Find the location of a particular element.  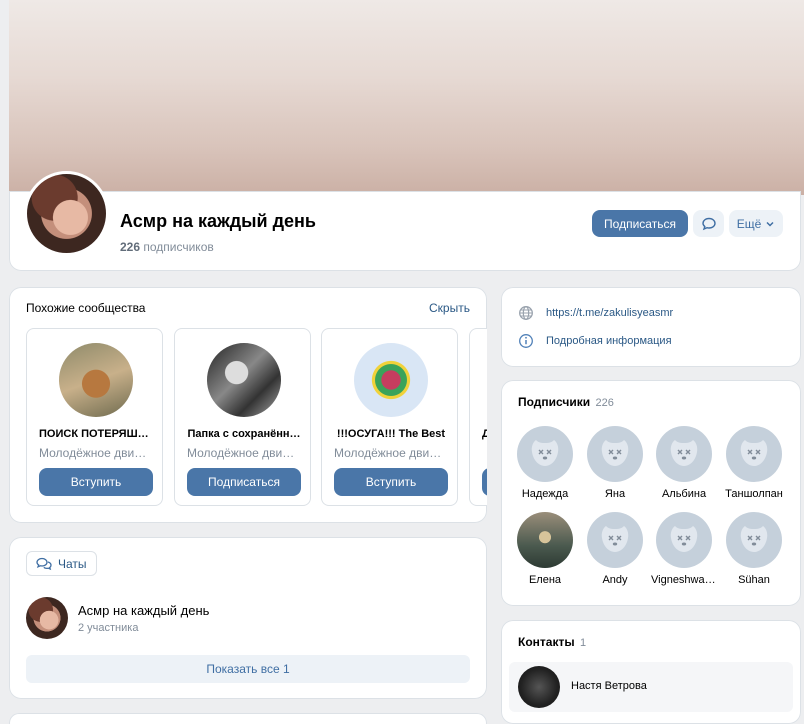

message-icon is located at coordinates (708, 223).